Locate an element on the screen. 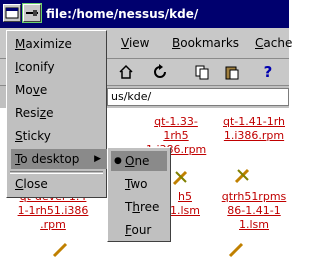 This screenshot has width=320, height=260. title-bar: file:/home/nessus/kde/ is located at coordinates (144, 14).